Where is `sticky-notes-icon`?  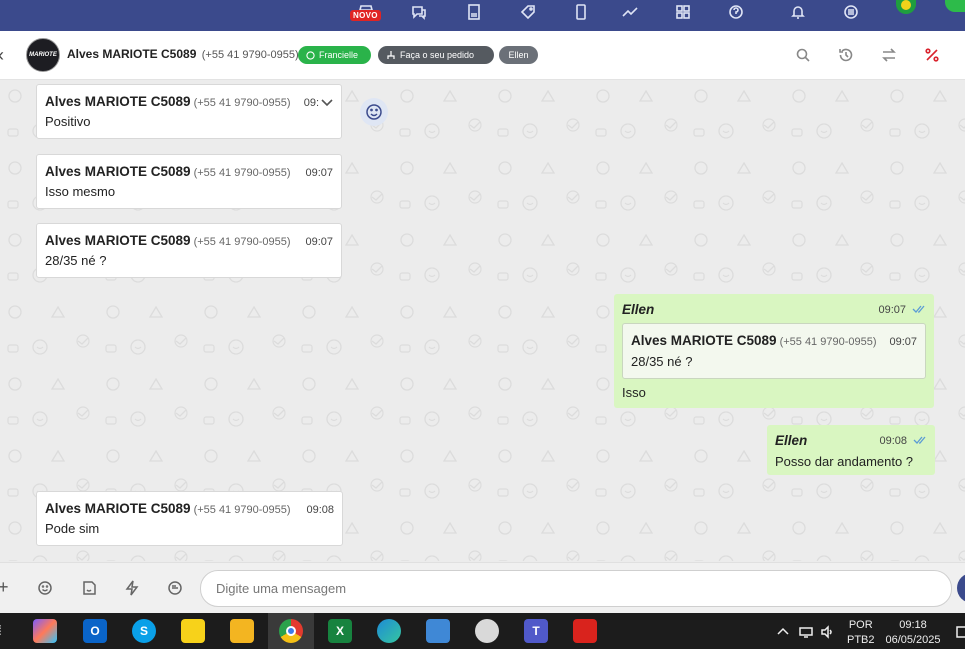
sticky-notes-icon is located at coordinates (193, 631).